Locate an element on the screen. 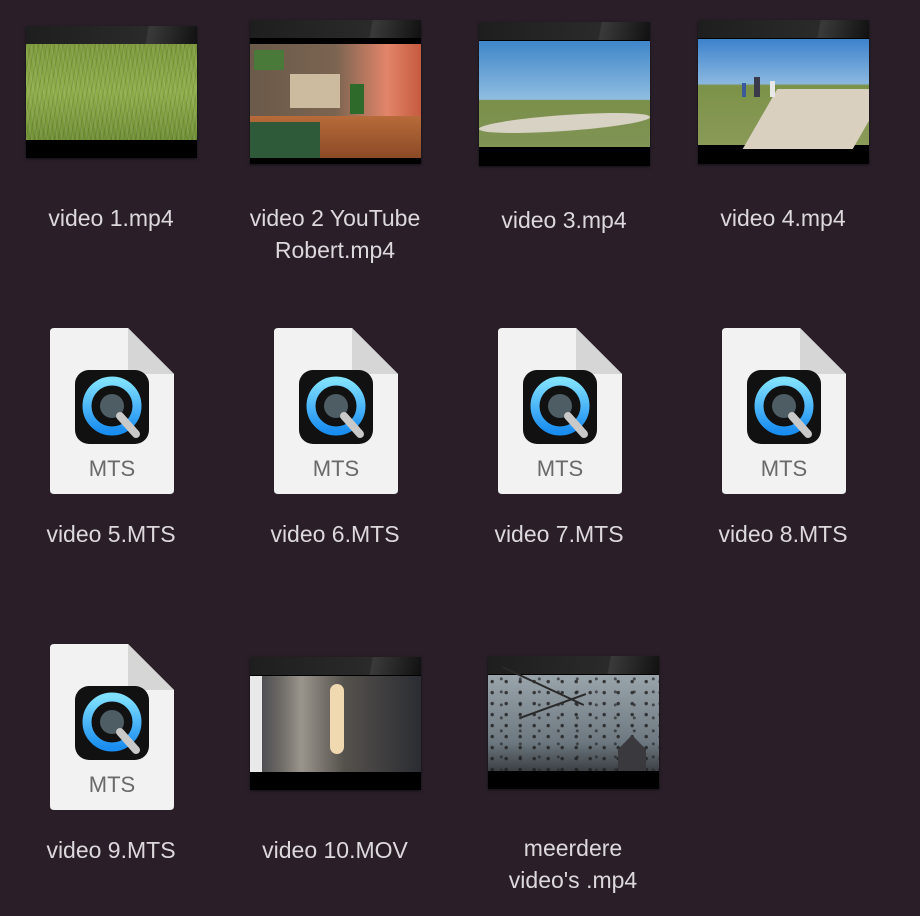  file-name: video 3.mp4 is located at coordinates (564, 220).